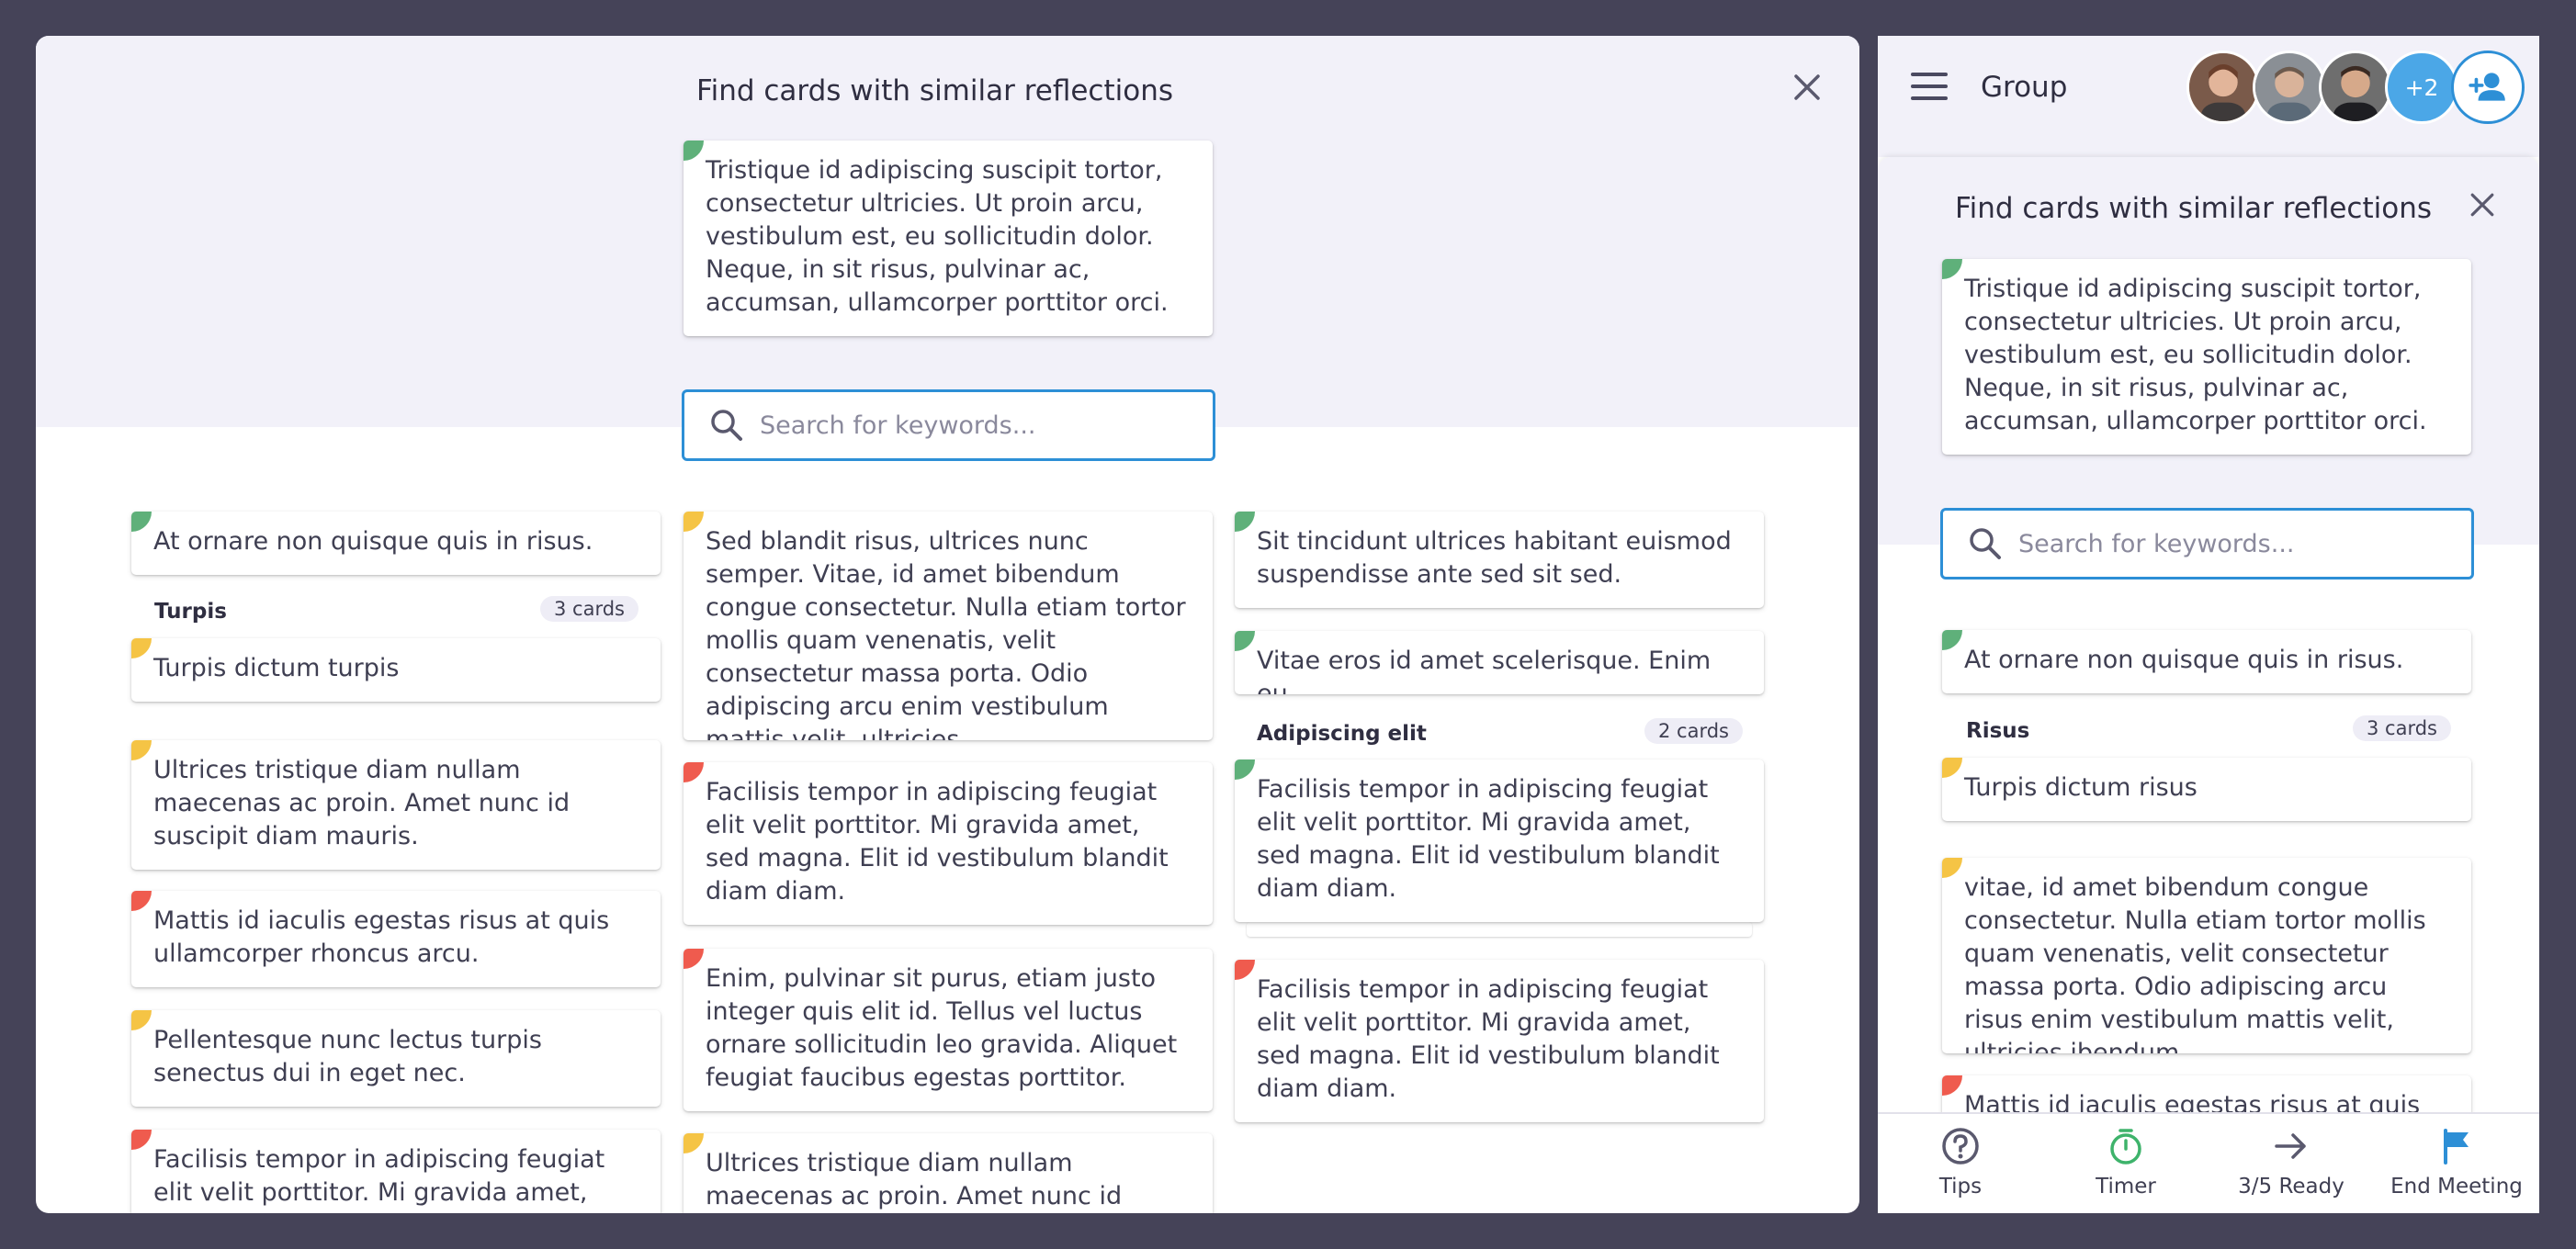  Describe the element at coordinates (1499, 929) in the screenshot. I see `stacked-card-shadow` at that location.